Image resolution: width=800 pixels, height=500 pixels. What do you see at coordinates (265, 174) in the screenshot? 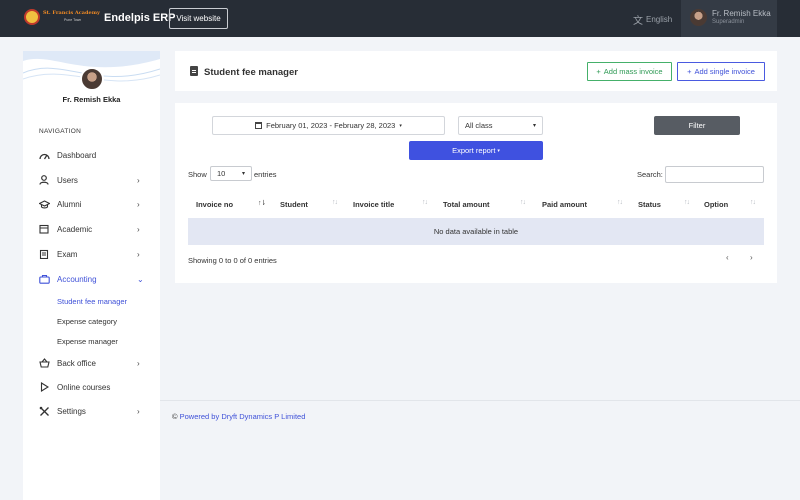
I see `entries-label: entries` at bounding box center [265, 174].